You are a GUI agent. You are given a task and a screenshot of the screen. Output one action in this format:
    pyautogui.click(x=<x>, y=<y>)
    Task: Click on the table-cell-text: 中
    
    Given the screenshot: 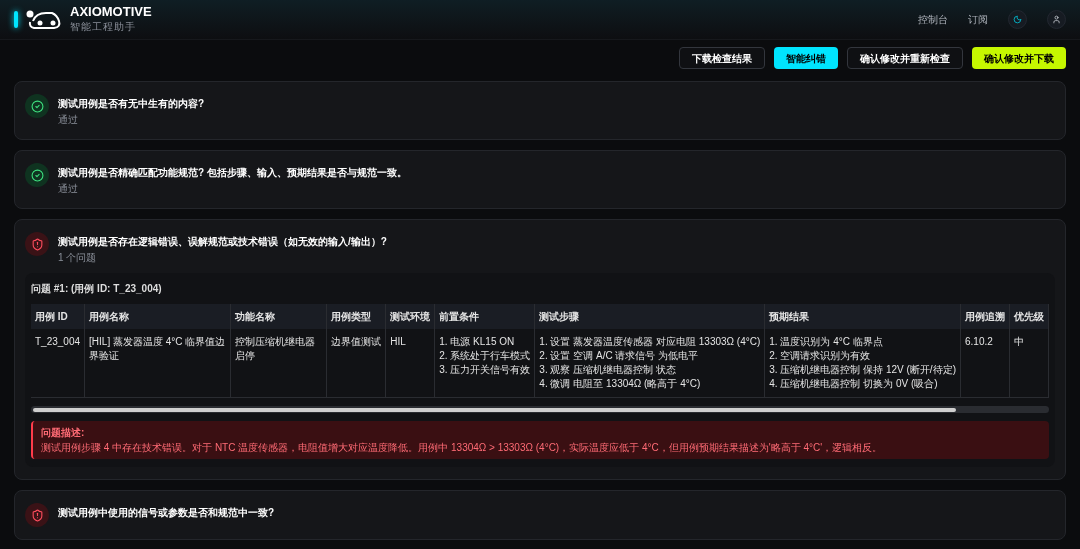 What is the action you would take?
    pyautogui.click(x=1019, y=342)
    